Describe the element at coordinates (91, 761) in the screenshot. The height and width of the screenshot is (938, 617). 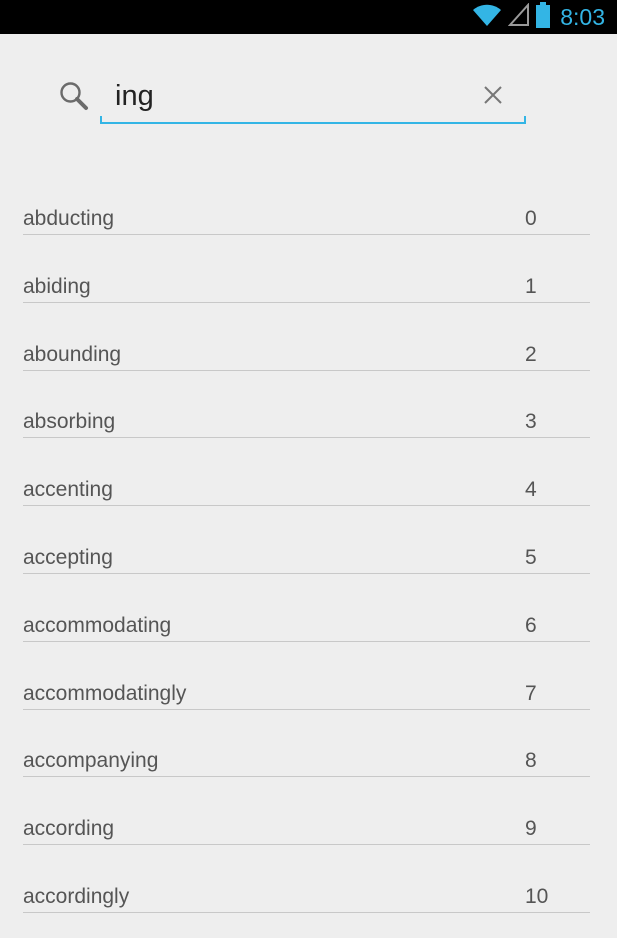
I see `list-item-word: accompanying` at that location.